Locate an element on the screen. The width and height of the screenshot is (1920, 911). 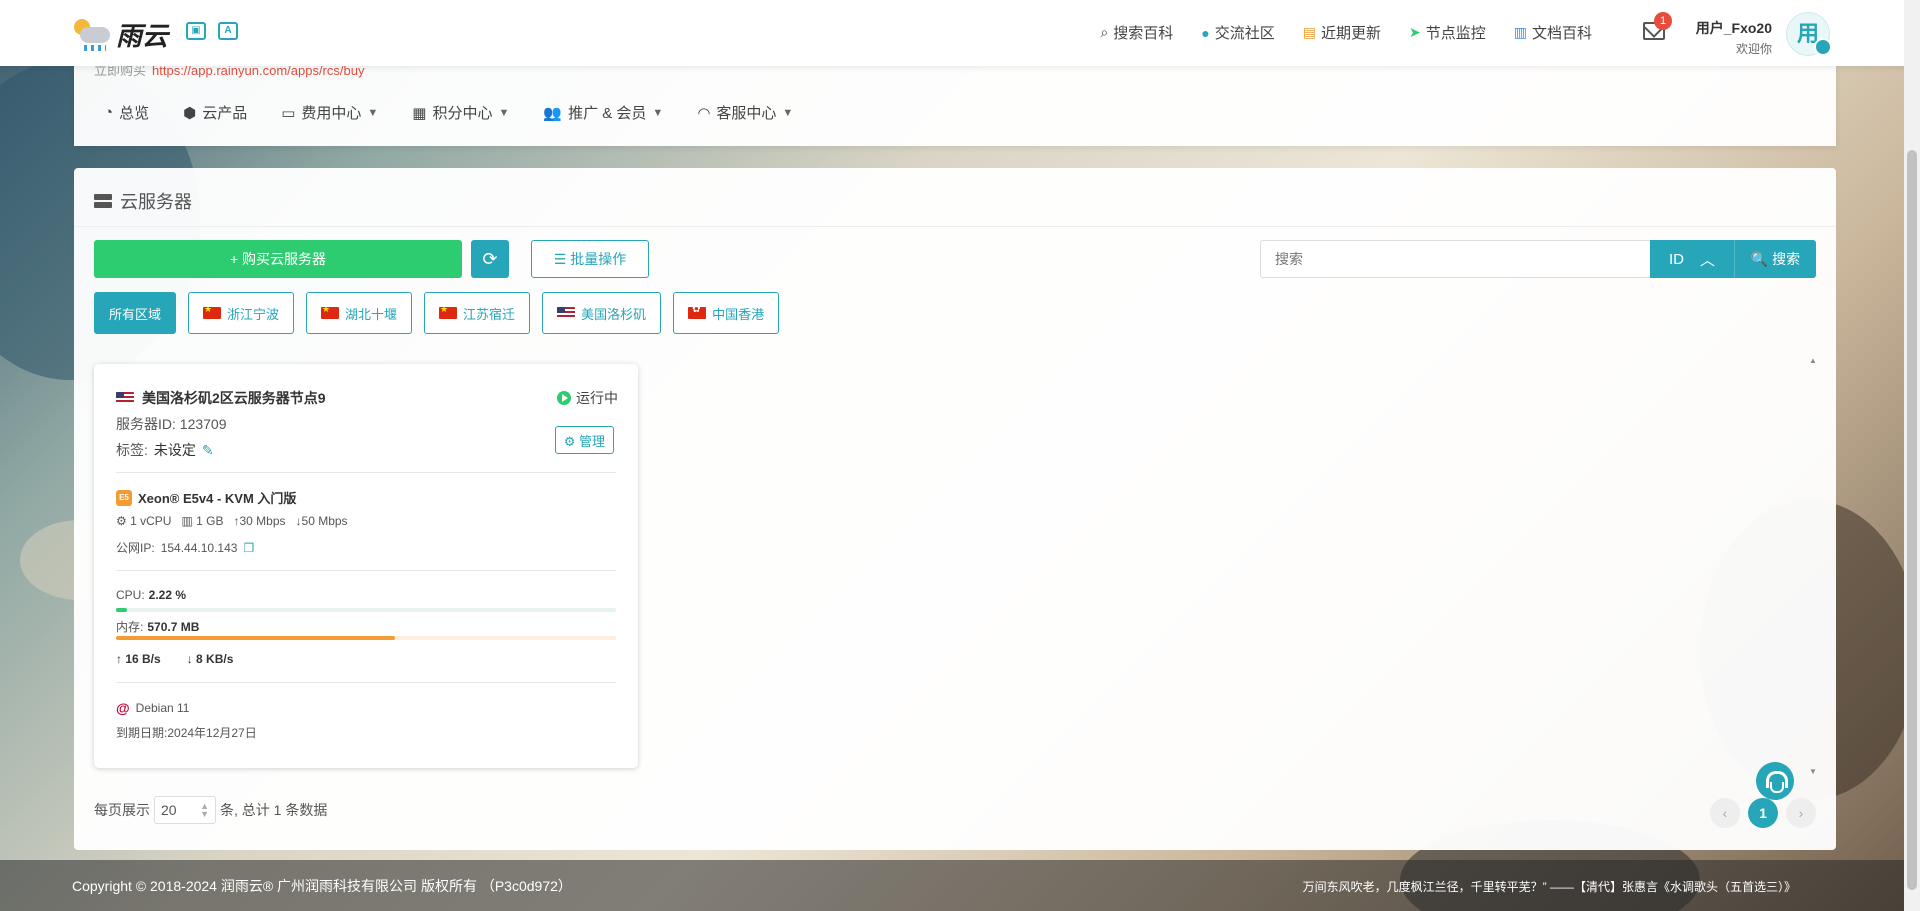
play-circle-icon is located at coordinates (564, 398).